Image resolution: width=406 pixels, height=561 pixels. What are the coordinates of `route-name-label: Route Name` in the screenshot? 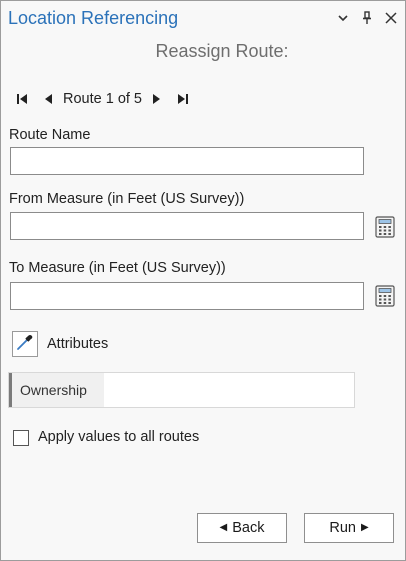 It's located at (50, 135).